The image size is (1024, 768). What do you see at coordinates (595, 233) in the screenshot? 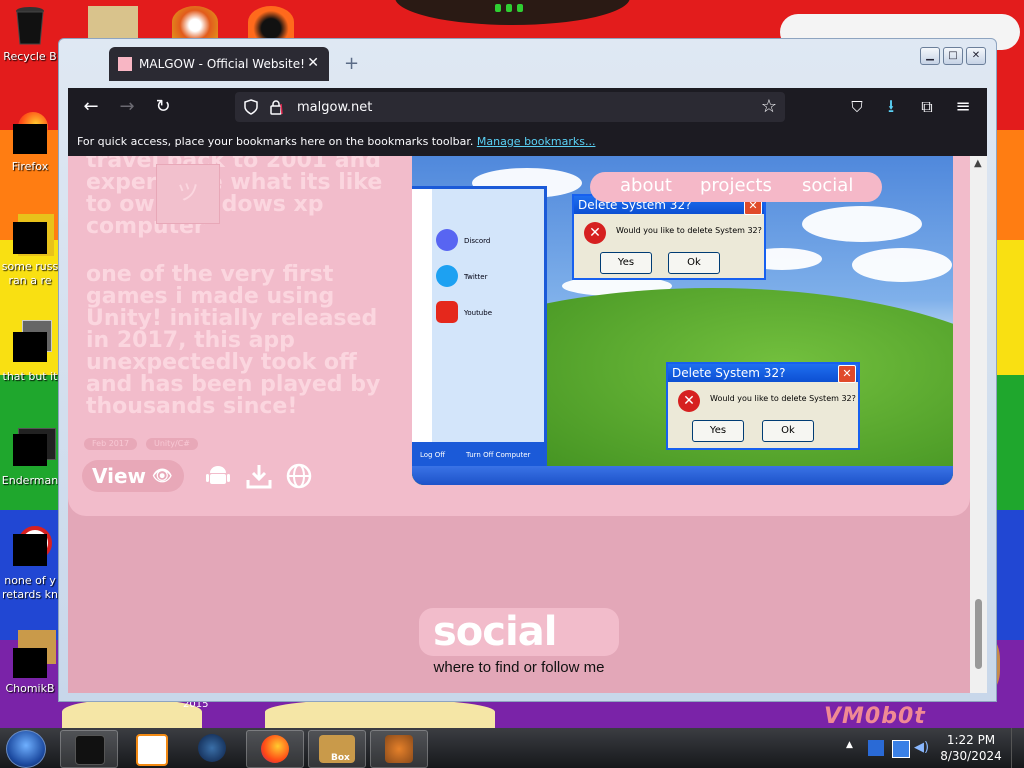
I see `error-icon: ✕` at bounding box center [595, 233].